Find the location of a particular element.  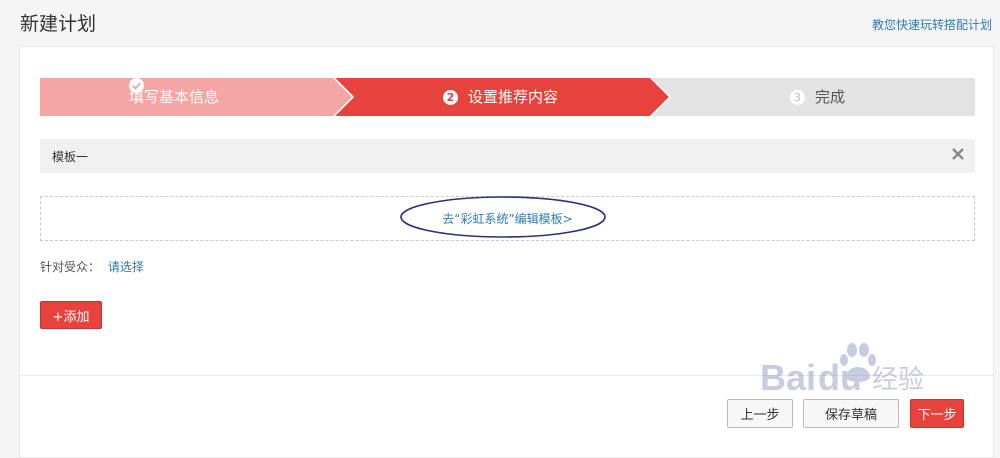

step-1-label: 填写基本信息 is located at coordinates (174, 97).